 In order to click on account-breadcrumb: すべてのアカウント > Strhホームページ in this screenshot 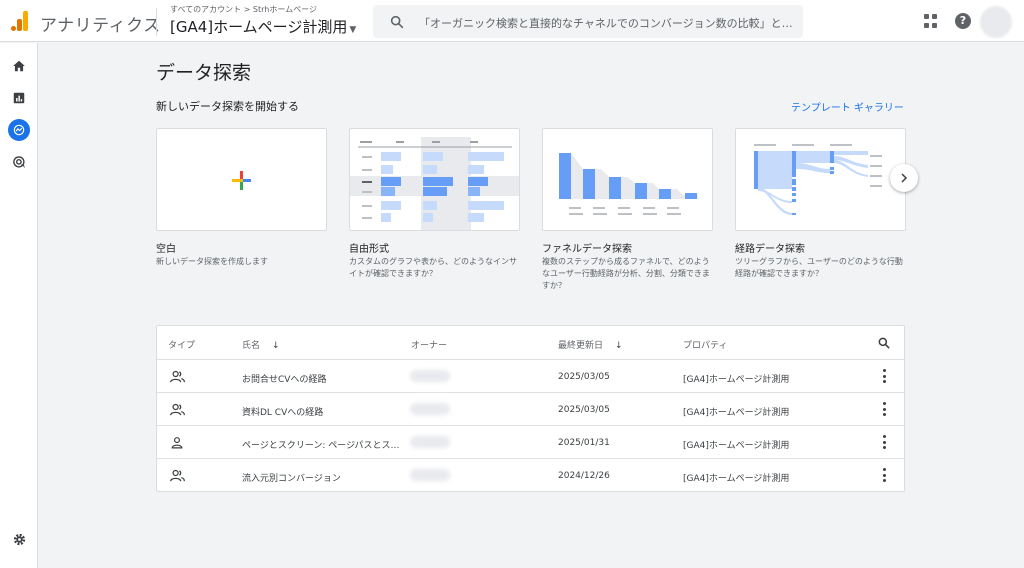, I will do `click(243, 9)`.